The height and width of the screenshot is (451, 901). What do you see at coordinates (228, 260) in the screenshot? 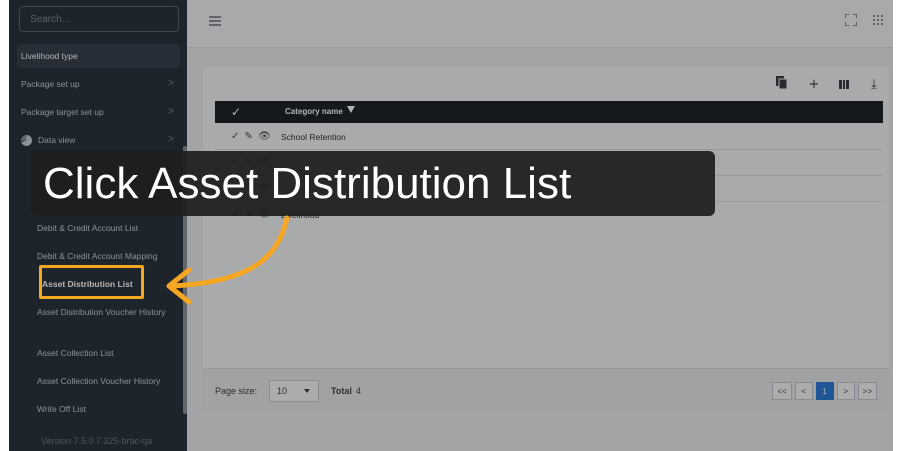
I see `pointer-arrow-icon` at bounding box center [228, 260].